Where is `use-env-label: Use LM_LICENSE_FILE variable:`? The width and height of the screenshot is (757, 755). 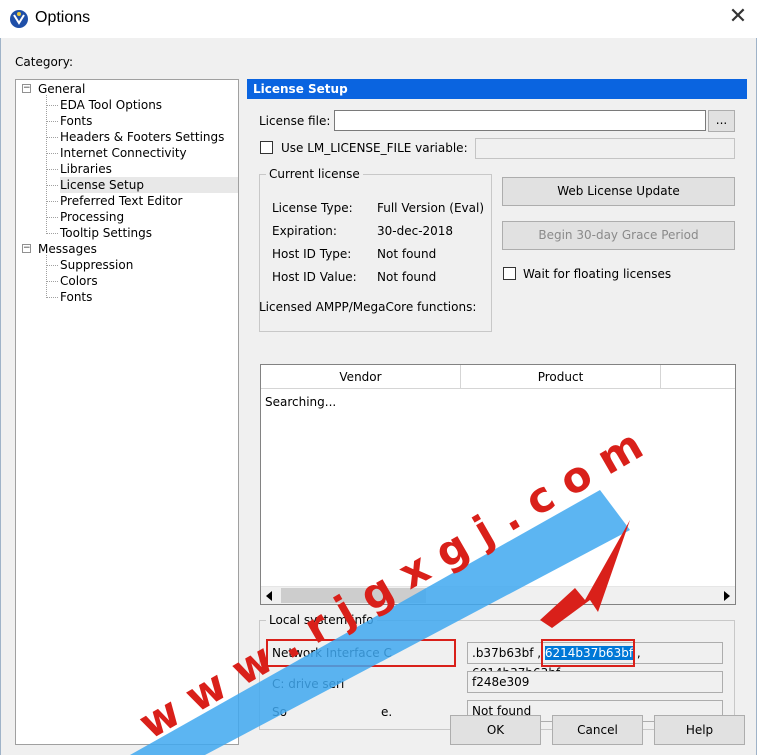
use-env-label: Use LM_LICENSE_FILE variable: is located at coordinates (374, 148).